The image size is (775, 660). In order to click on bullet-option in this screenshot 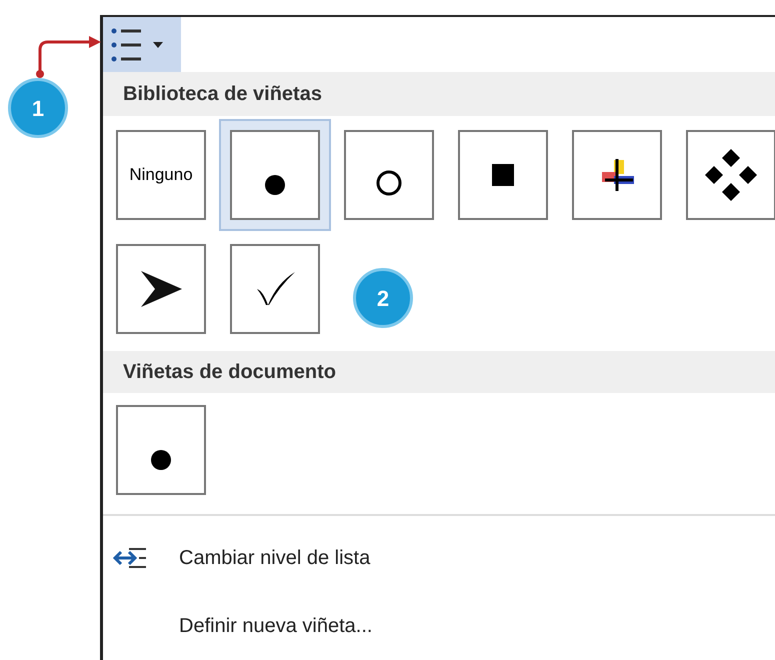, I will do `click(275, 174)`.